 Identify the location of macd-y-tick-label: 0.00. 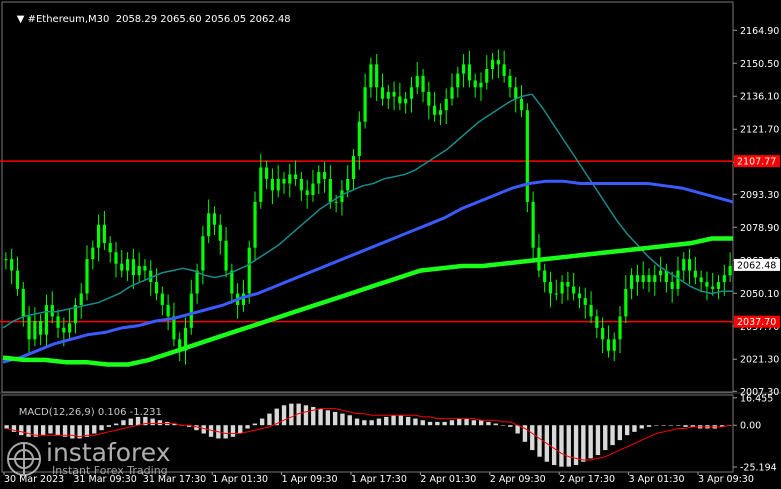
(750, 426).